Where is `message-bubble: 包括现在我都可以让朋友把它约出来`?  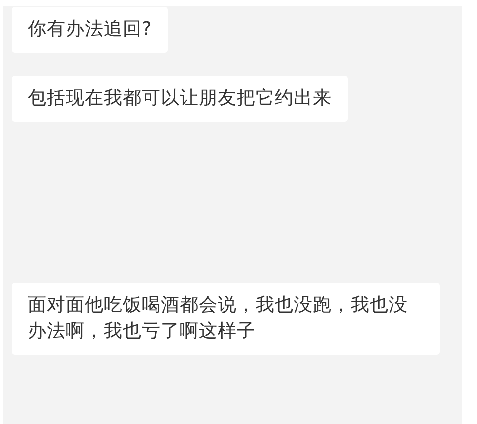
message-bubble: 包括现在我都可以让朋友把它约出来 is located at coordinates (180, 99).